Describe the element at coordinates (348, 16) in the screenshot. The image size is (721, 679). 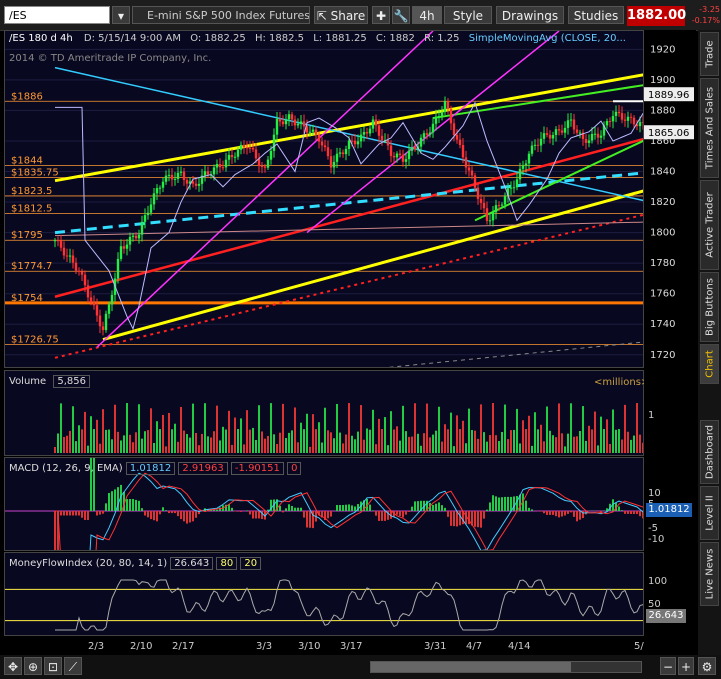
I see `share-label: Share` at that location.